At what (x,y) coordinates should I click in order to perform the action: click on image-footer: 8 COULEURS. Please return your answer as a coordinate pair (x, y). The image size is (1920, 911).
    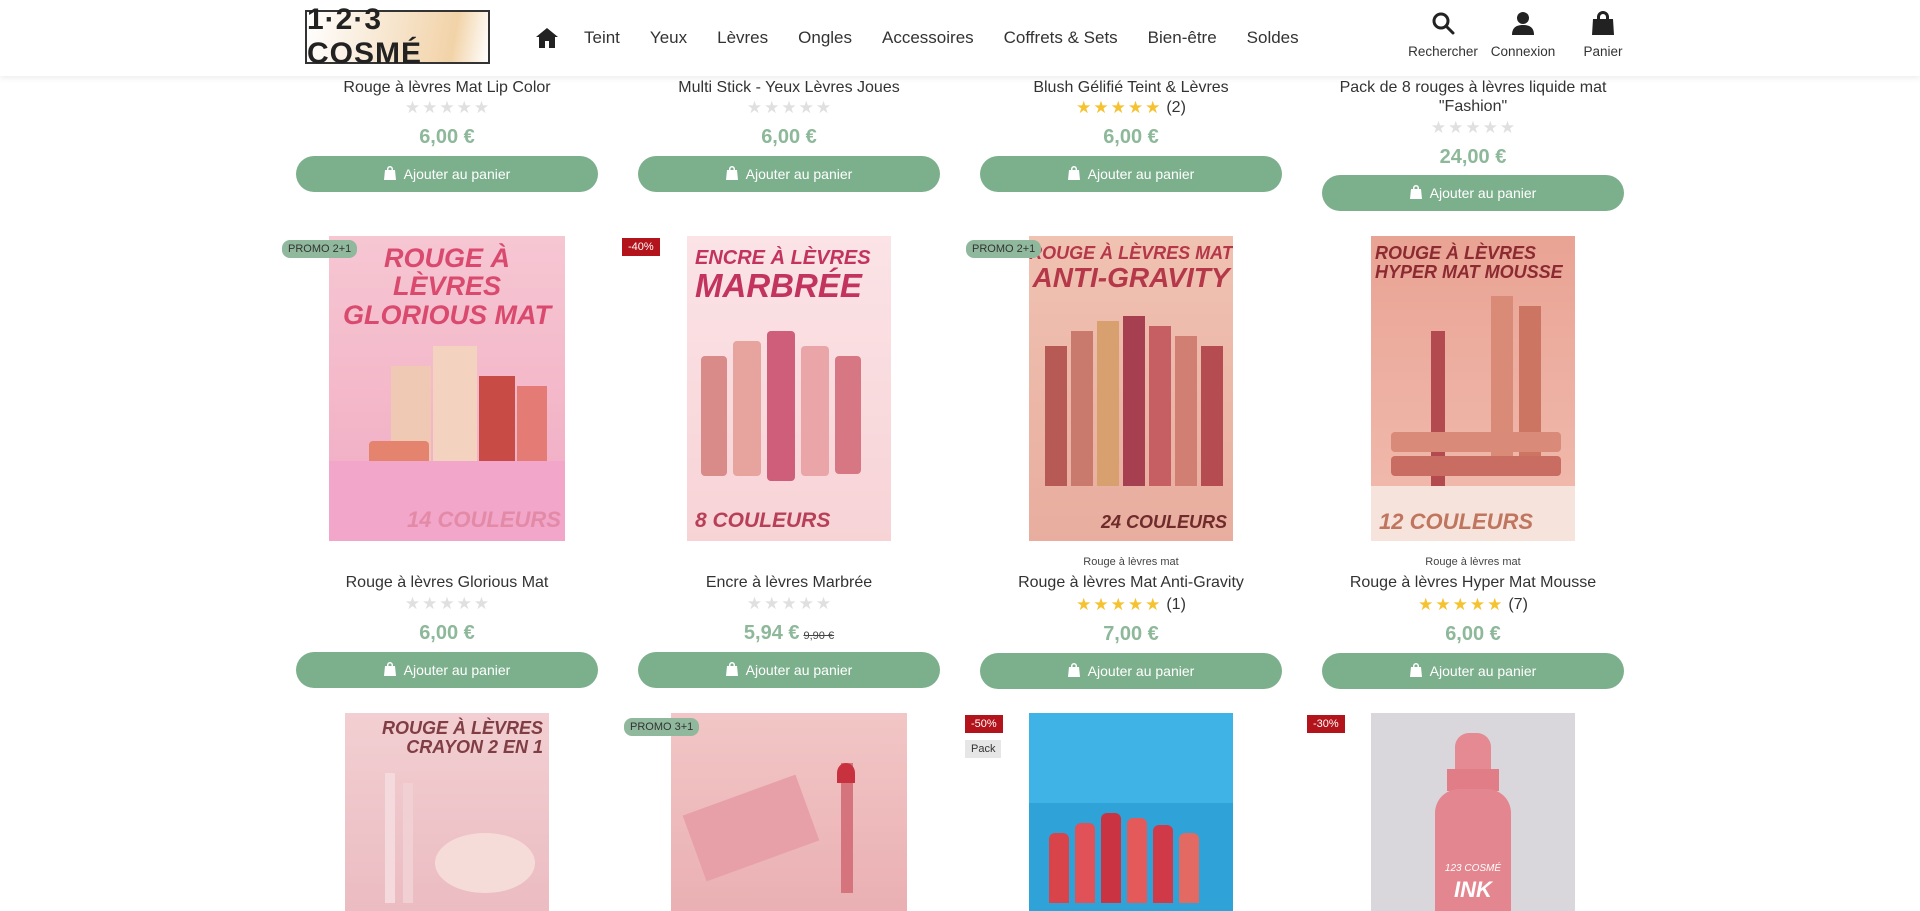
    Looking at the image, I should click on (763, 520).